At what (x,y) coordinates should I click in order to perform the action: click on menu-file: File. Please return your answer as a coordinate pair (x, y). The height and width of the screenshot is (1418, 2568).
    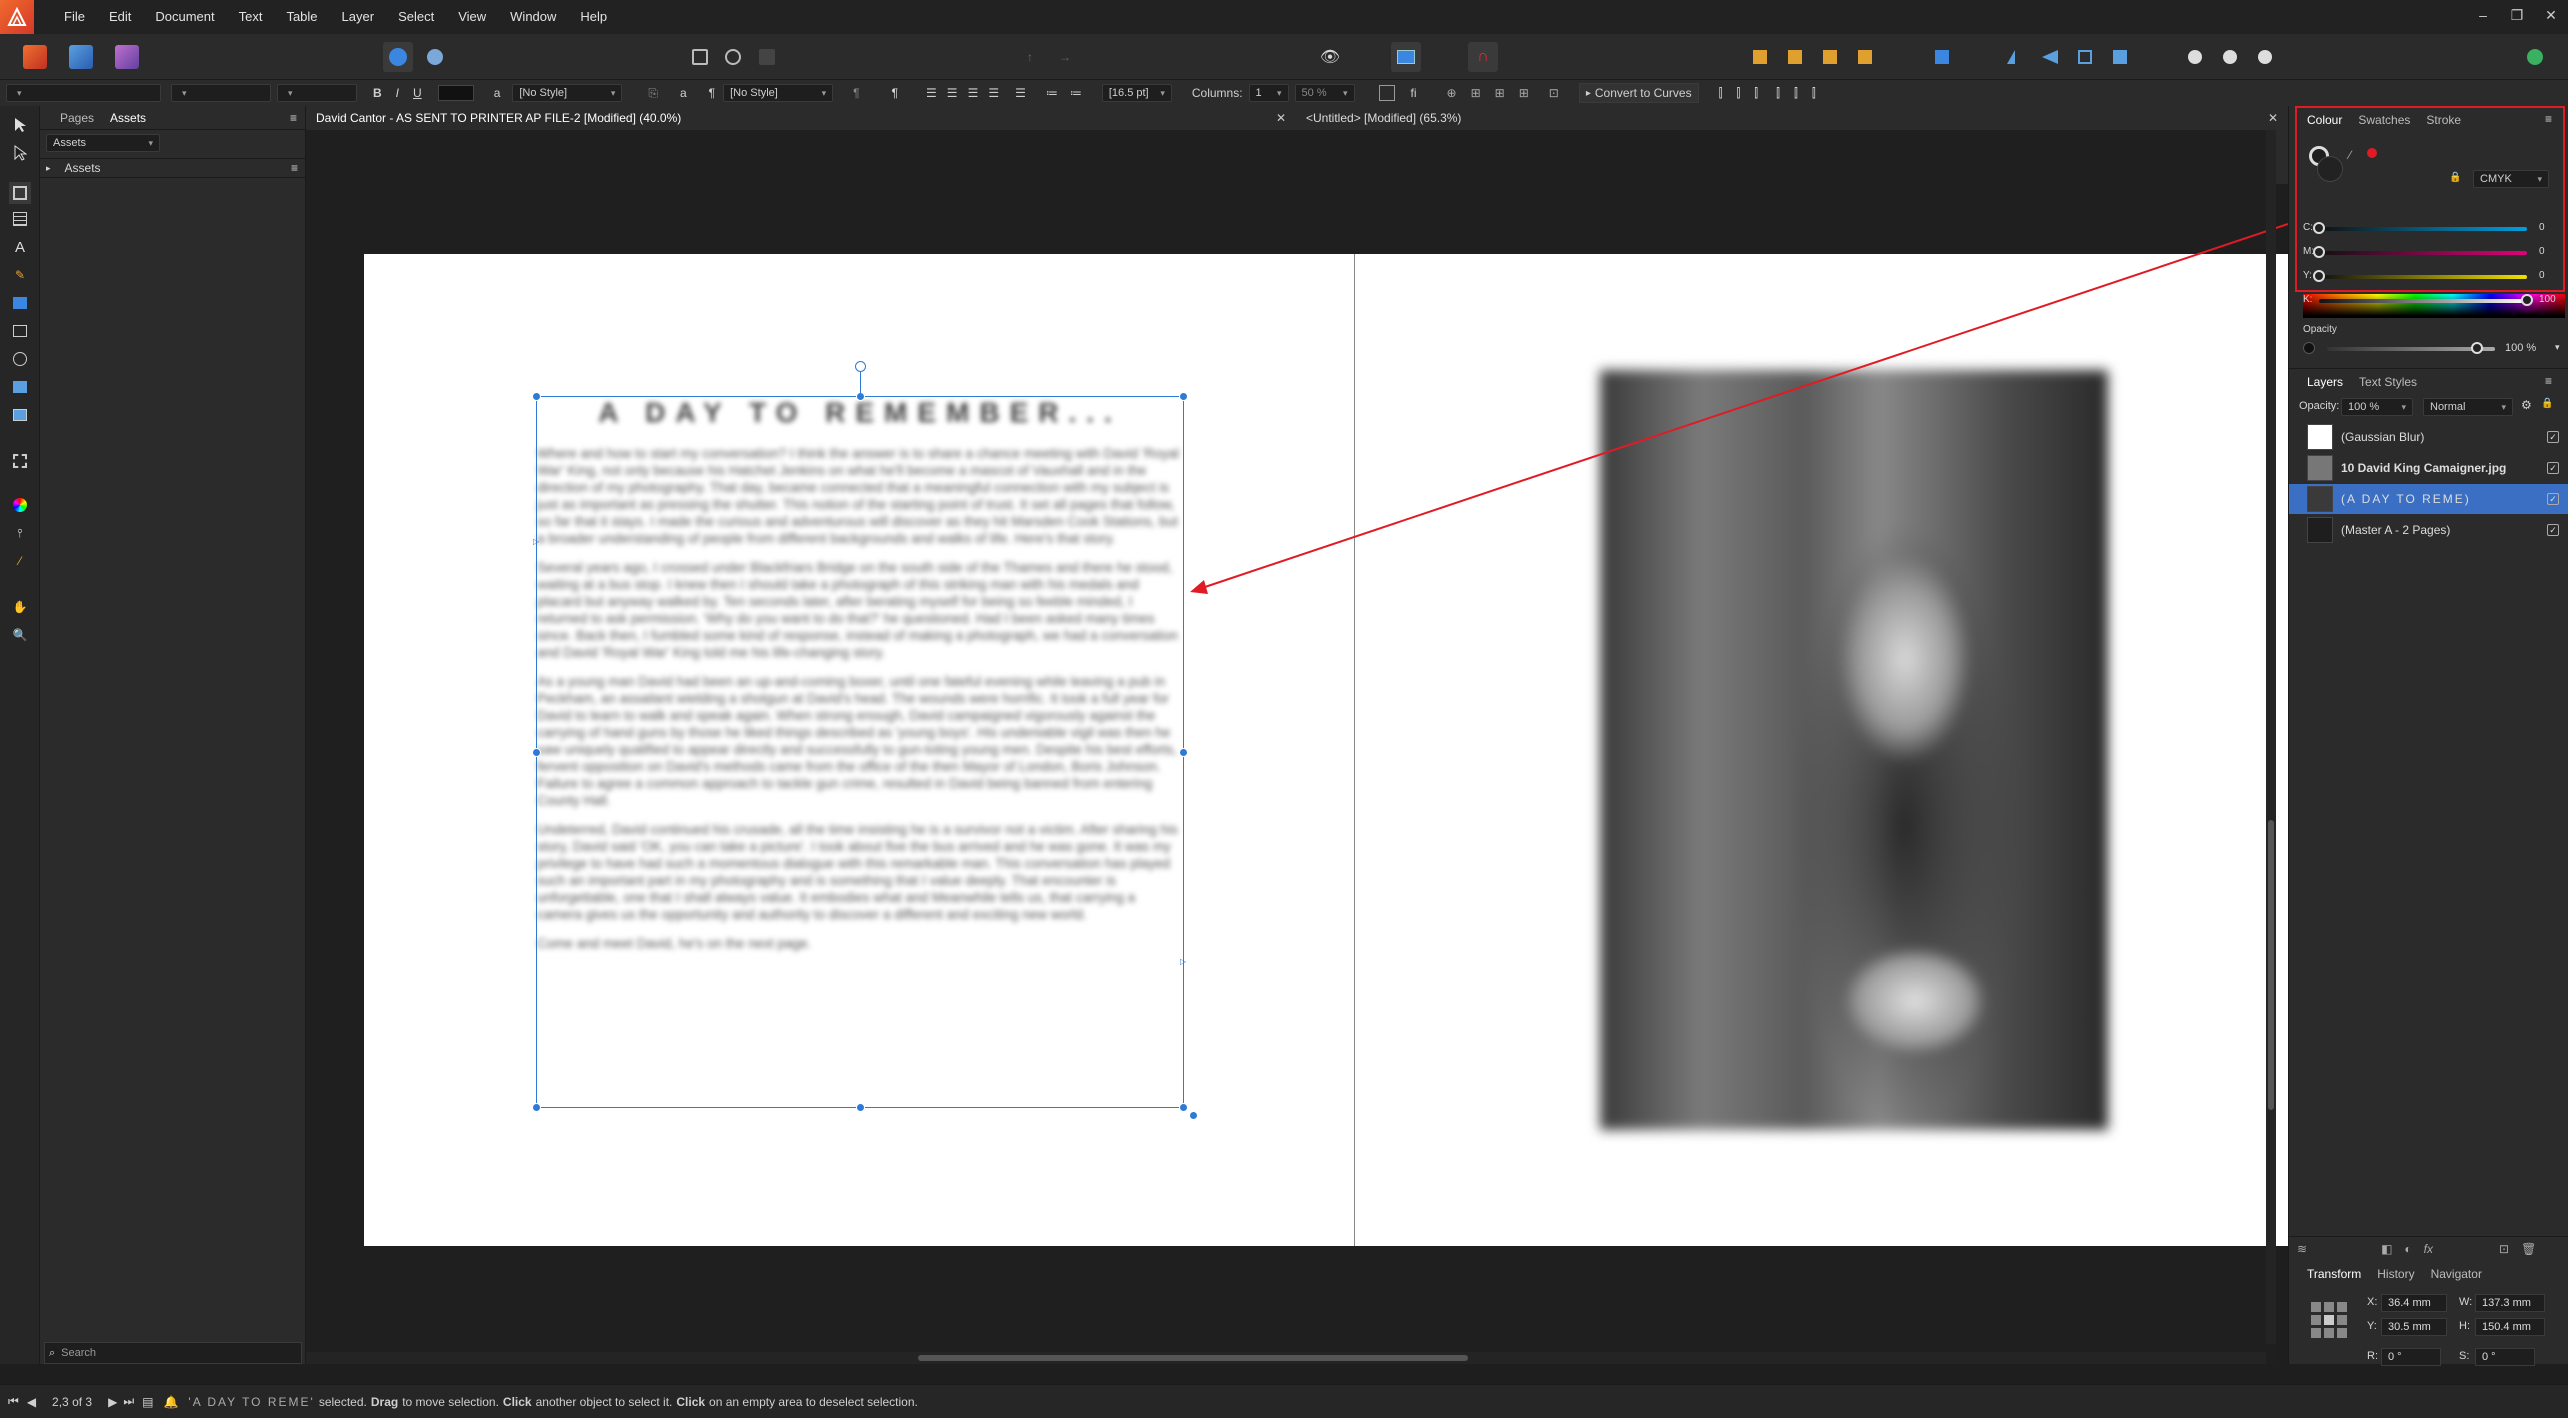
    Looking at the image, I should click on (74, 17).